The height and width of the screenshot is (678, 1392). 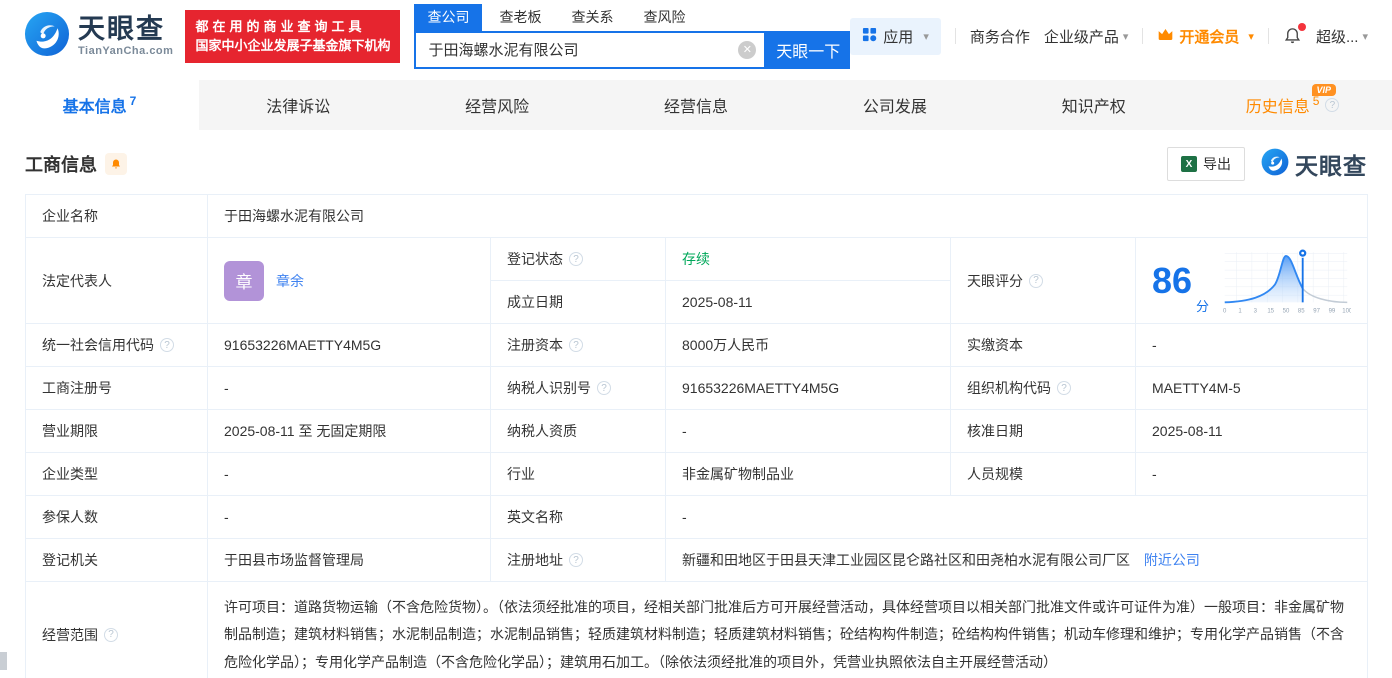 I want to click on nearby-companies-link: 附近公司, so click(x=1172, y=560).